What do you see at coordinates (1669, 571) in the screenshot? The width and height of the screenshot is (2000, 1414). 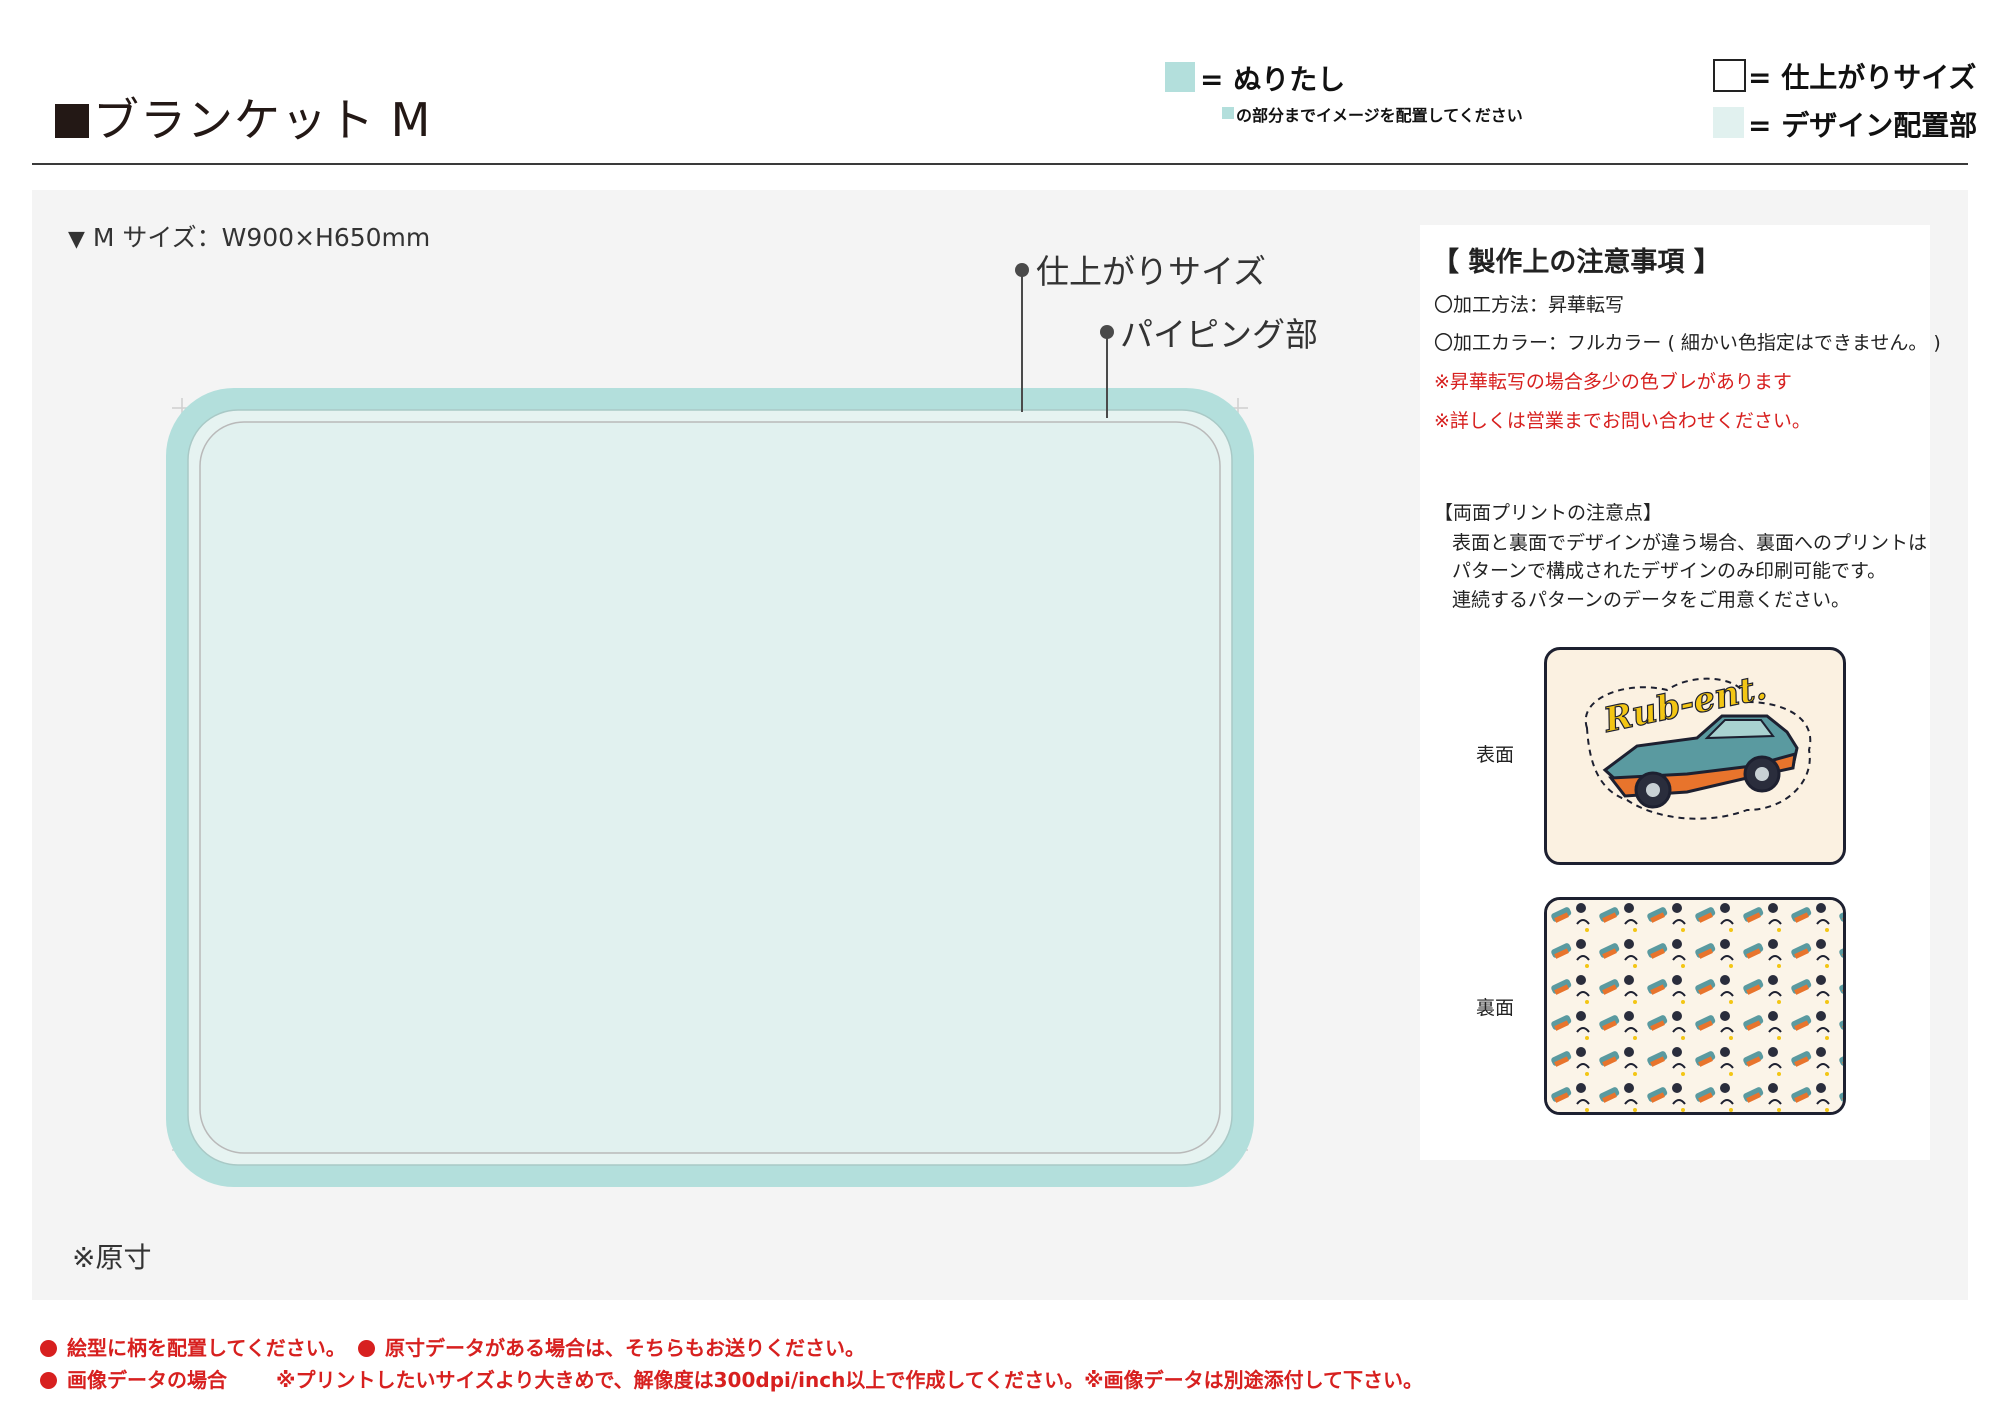 I see `double-print-note-2: パターンで構成されたデザインのみ印刷可能です。` at bounding box center [1669, 571].